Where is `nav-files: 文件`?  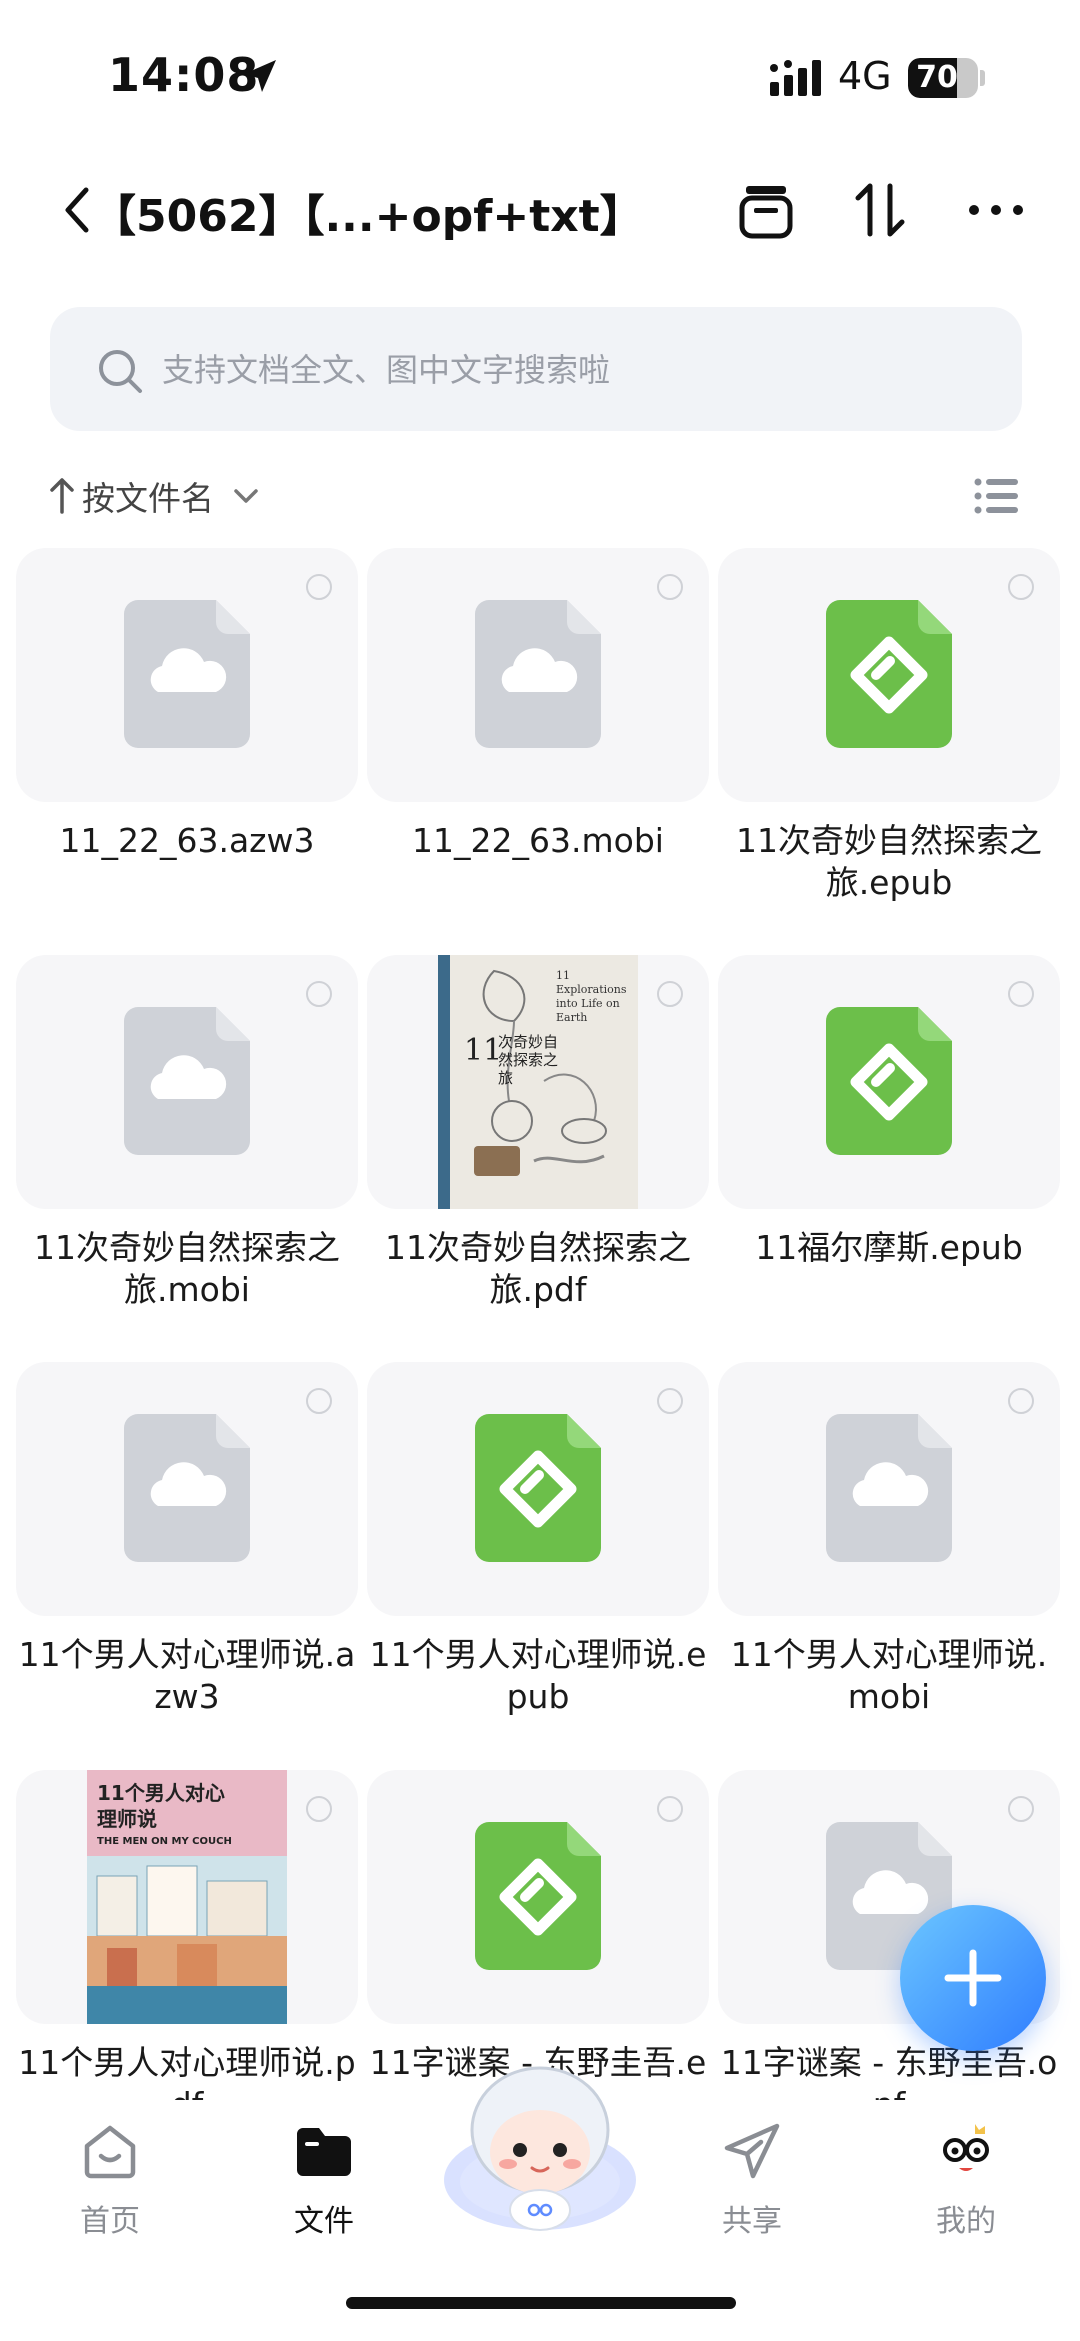 nav-files: 文件 is located at coordinates (324, 2180).